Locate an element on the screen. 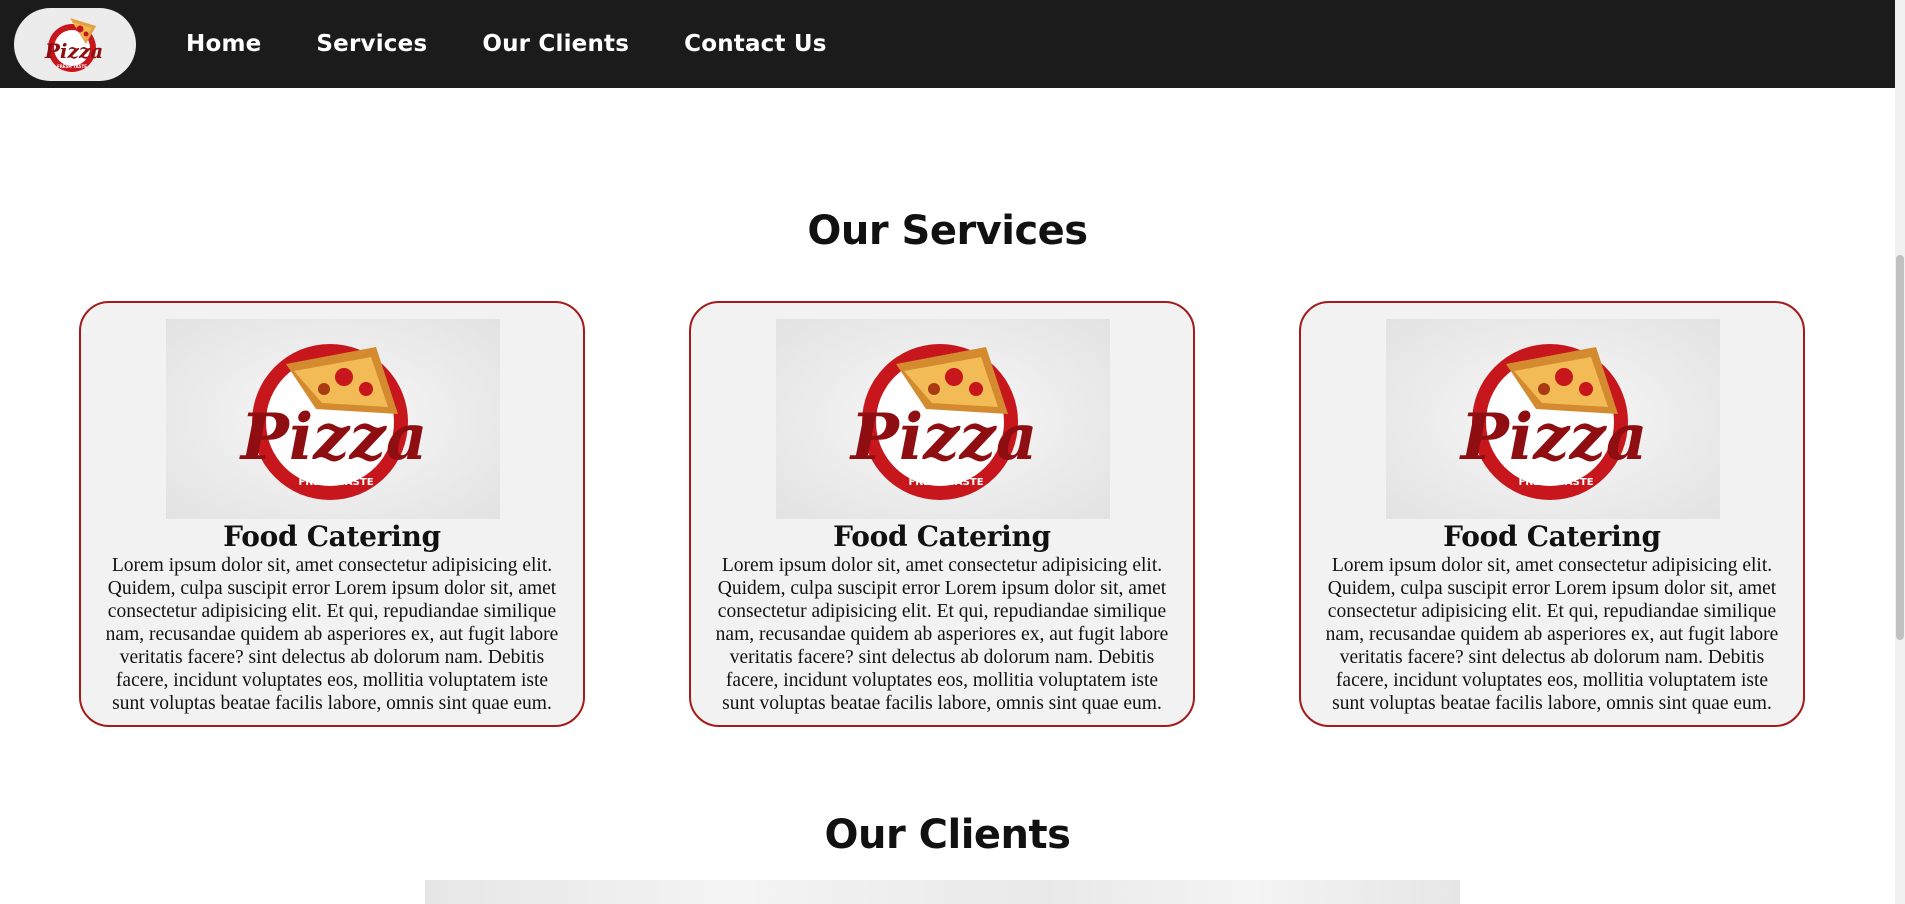 The image size is (1905, 904). nav-link-home: Home is located at coordinates (223, 44).